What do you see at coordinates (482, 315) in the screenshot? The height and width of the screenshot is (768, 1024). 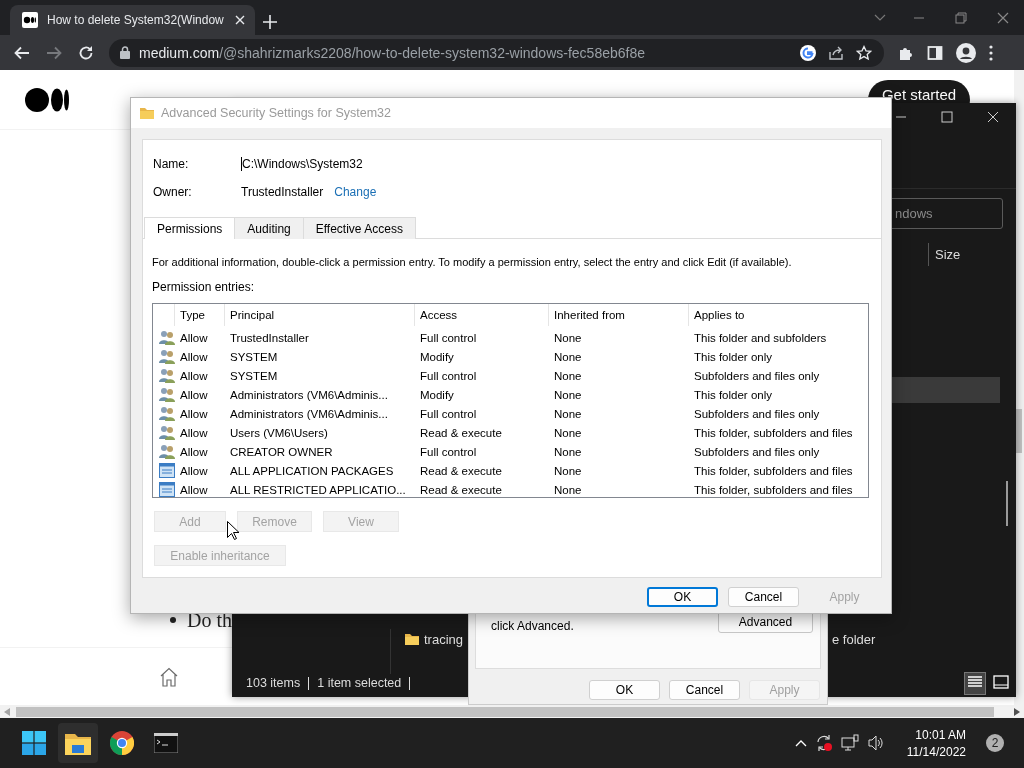 I see `column-header: Access` at bounding box center [482, 315].